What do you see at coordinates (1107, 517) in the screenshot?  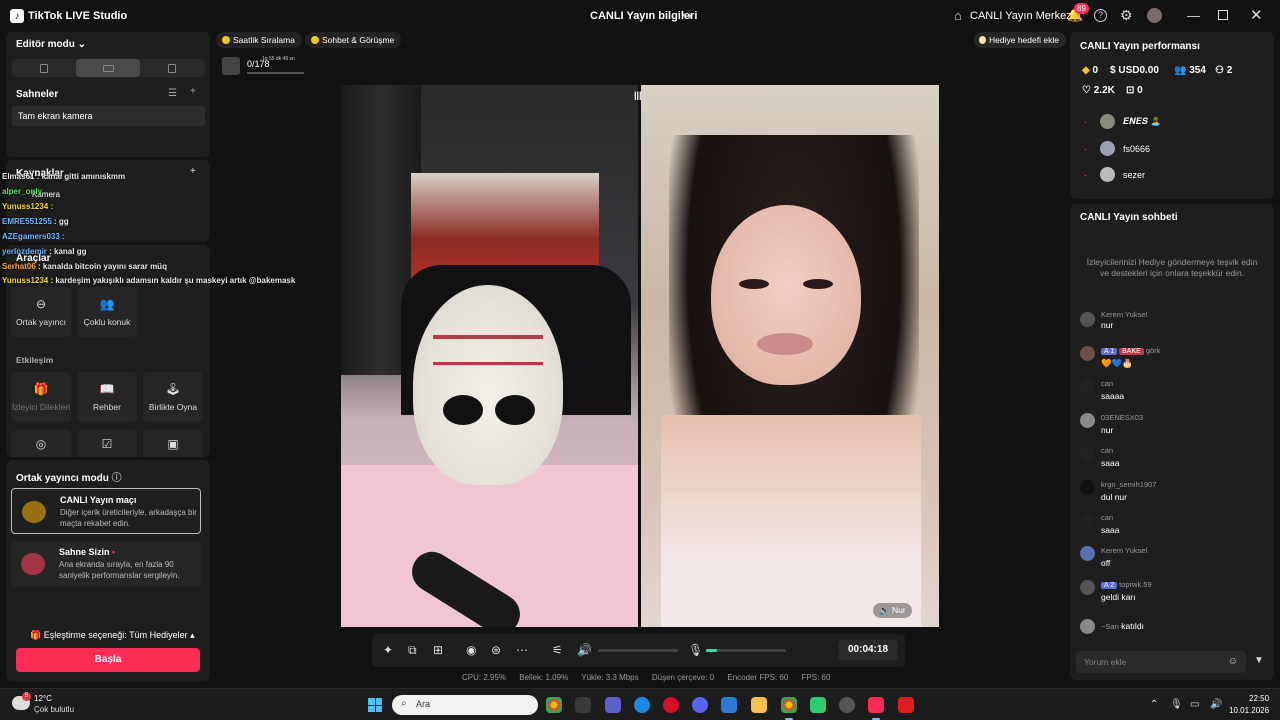 I see `chat-username: can` at bounding box center [1107, 517].